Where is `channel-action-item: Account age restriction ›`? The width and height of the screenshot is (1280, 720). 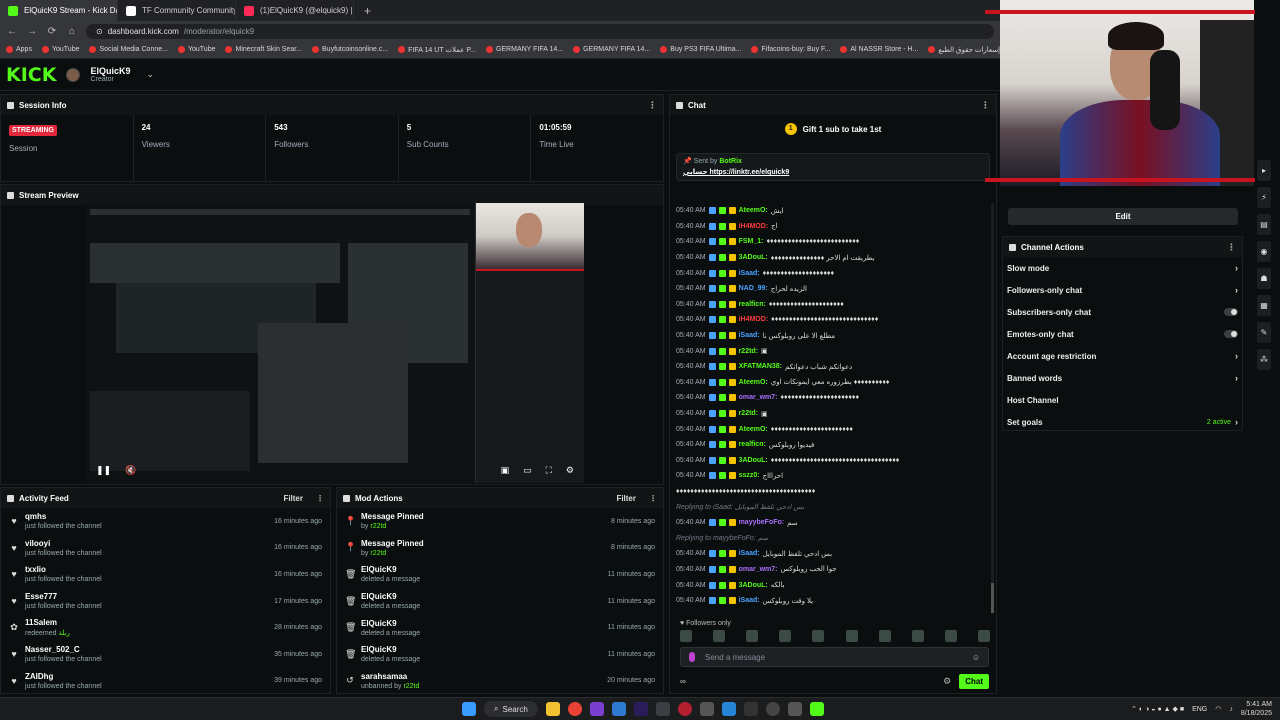 channel-action-item: Account age restriction › is located at coordinates (1122, 356).